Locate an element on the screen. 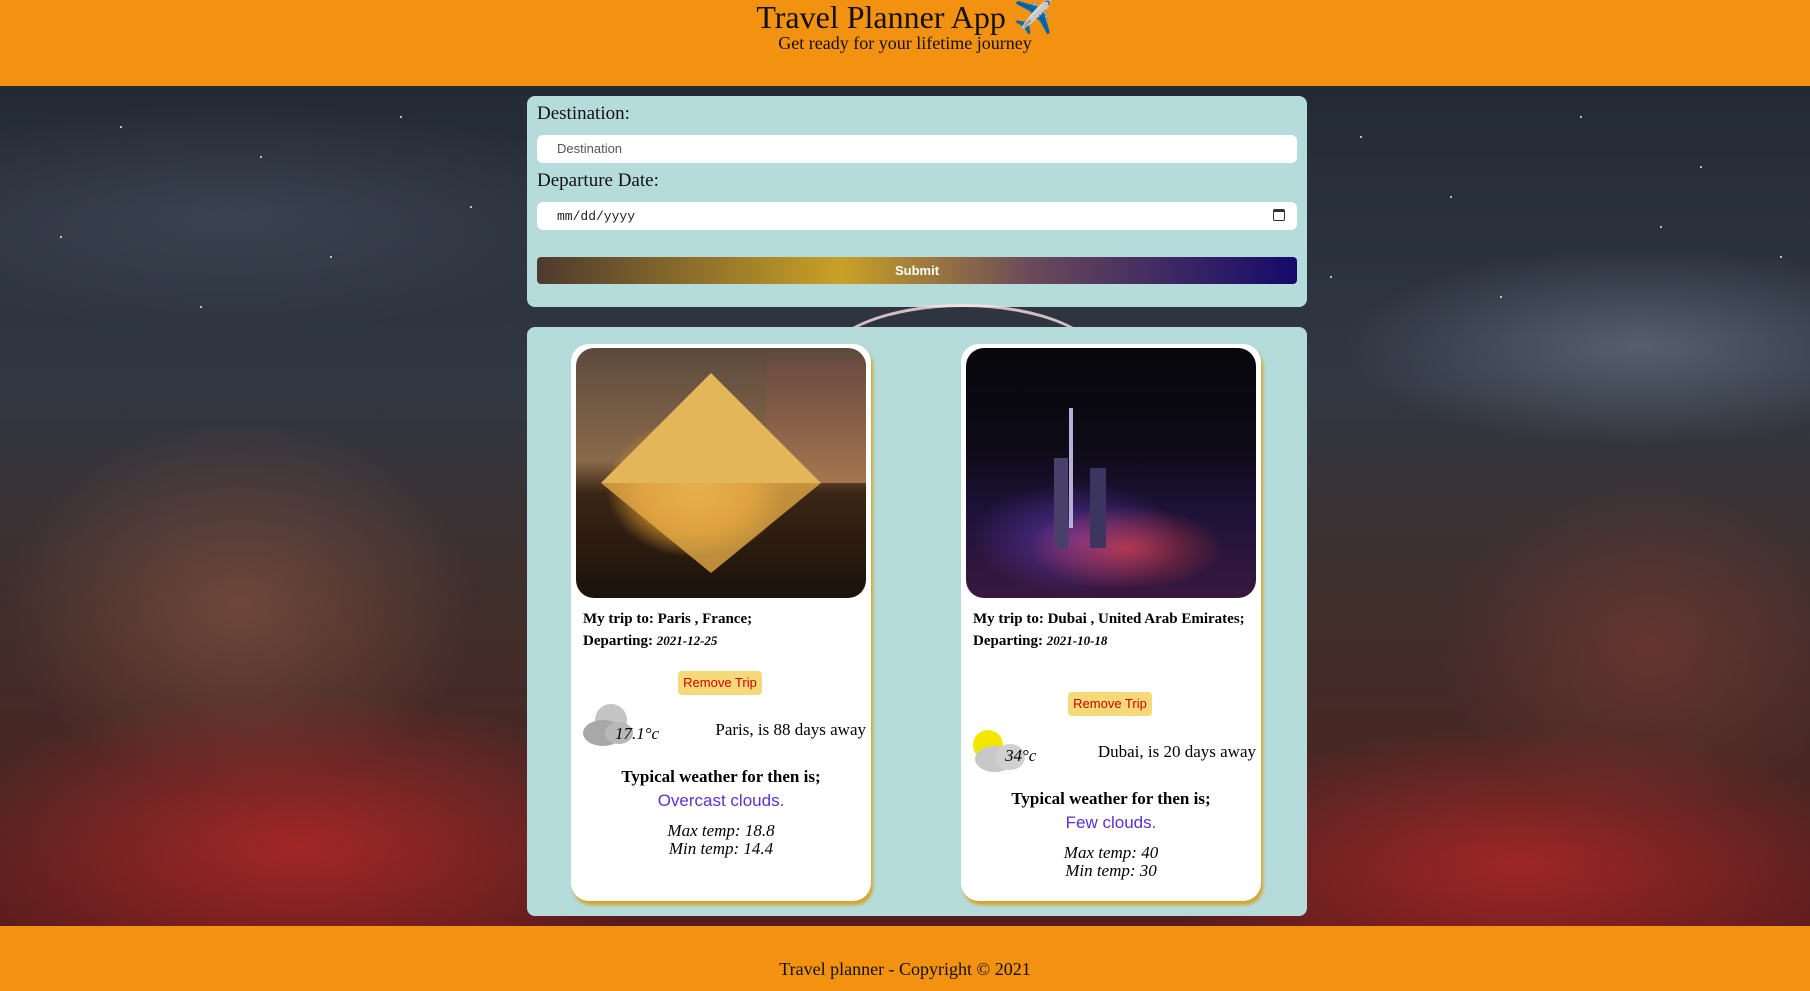 The height and width of the screenshot is (991, 1810). temperature: 34°c is located at coordinates (1021, 755).